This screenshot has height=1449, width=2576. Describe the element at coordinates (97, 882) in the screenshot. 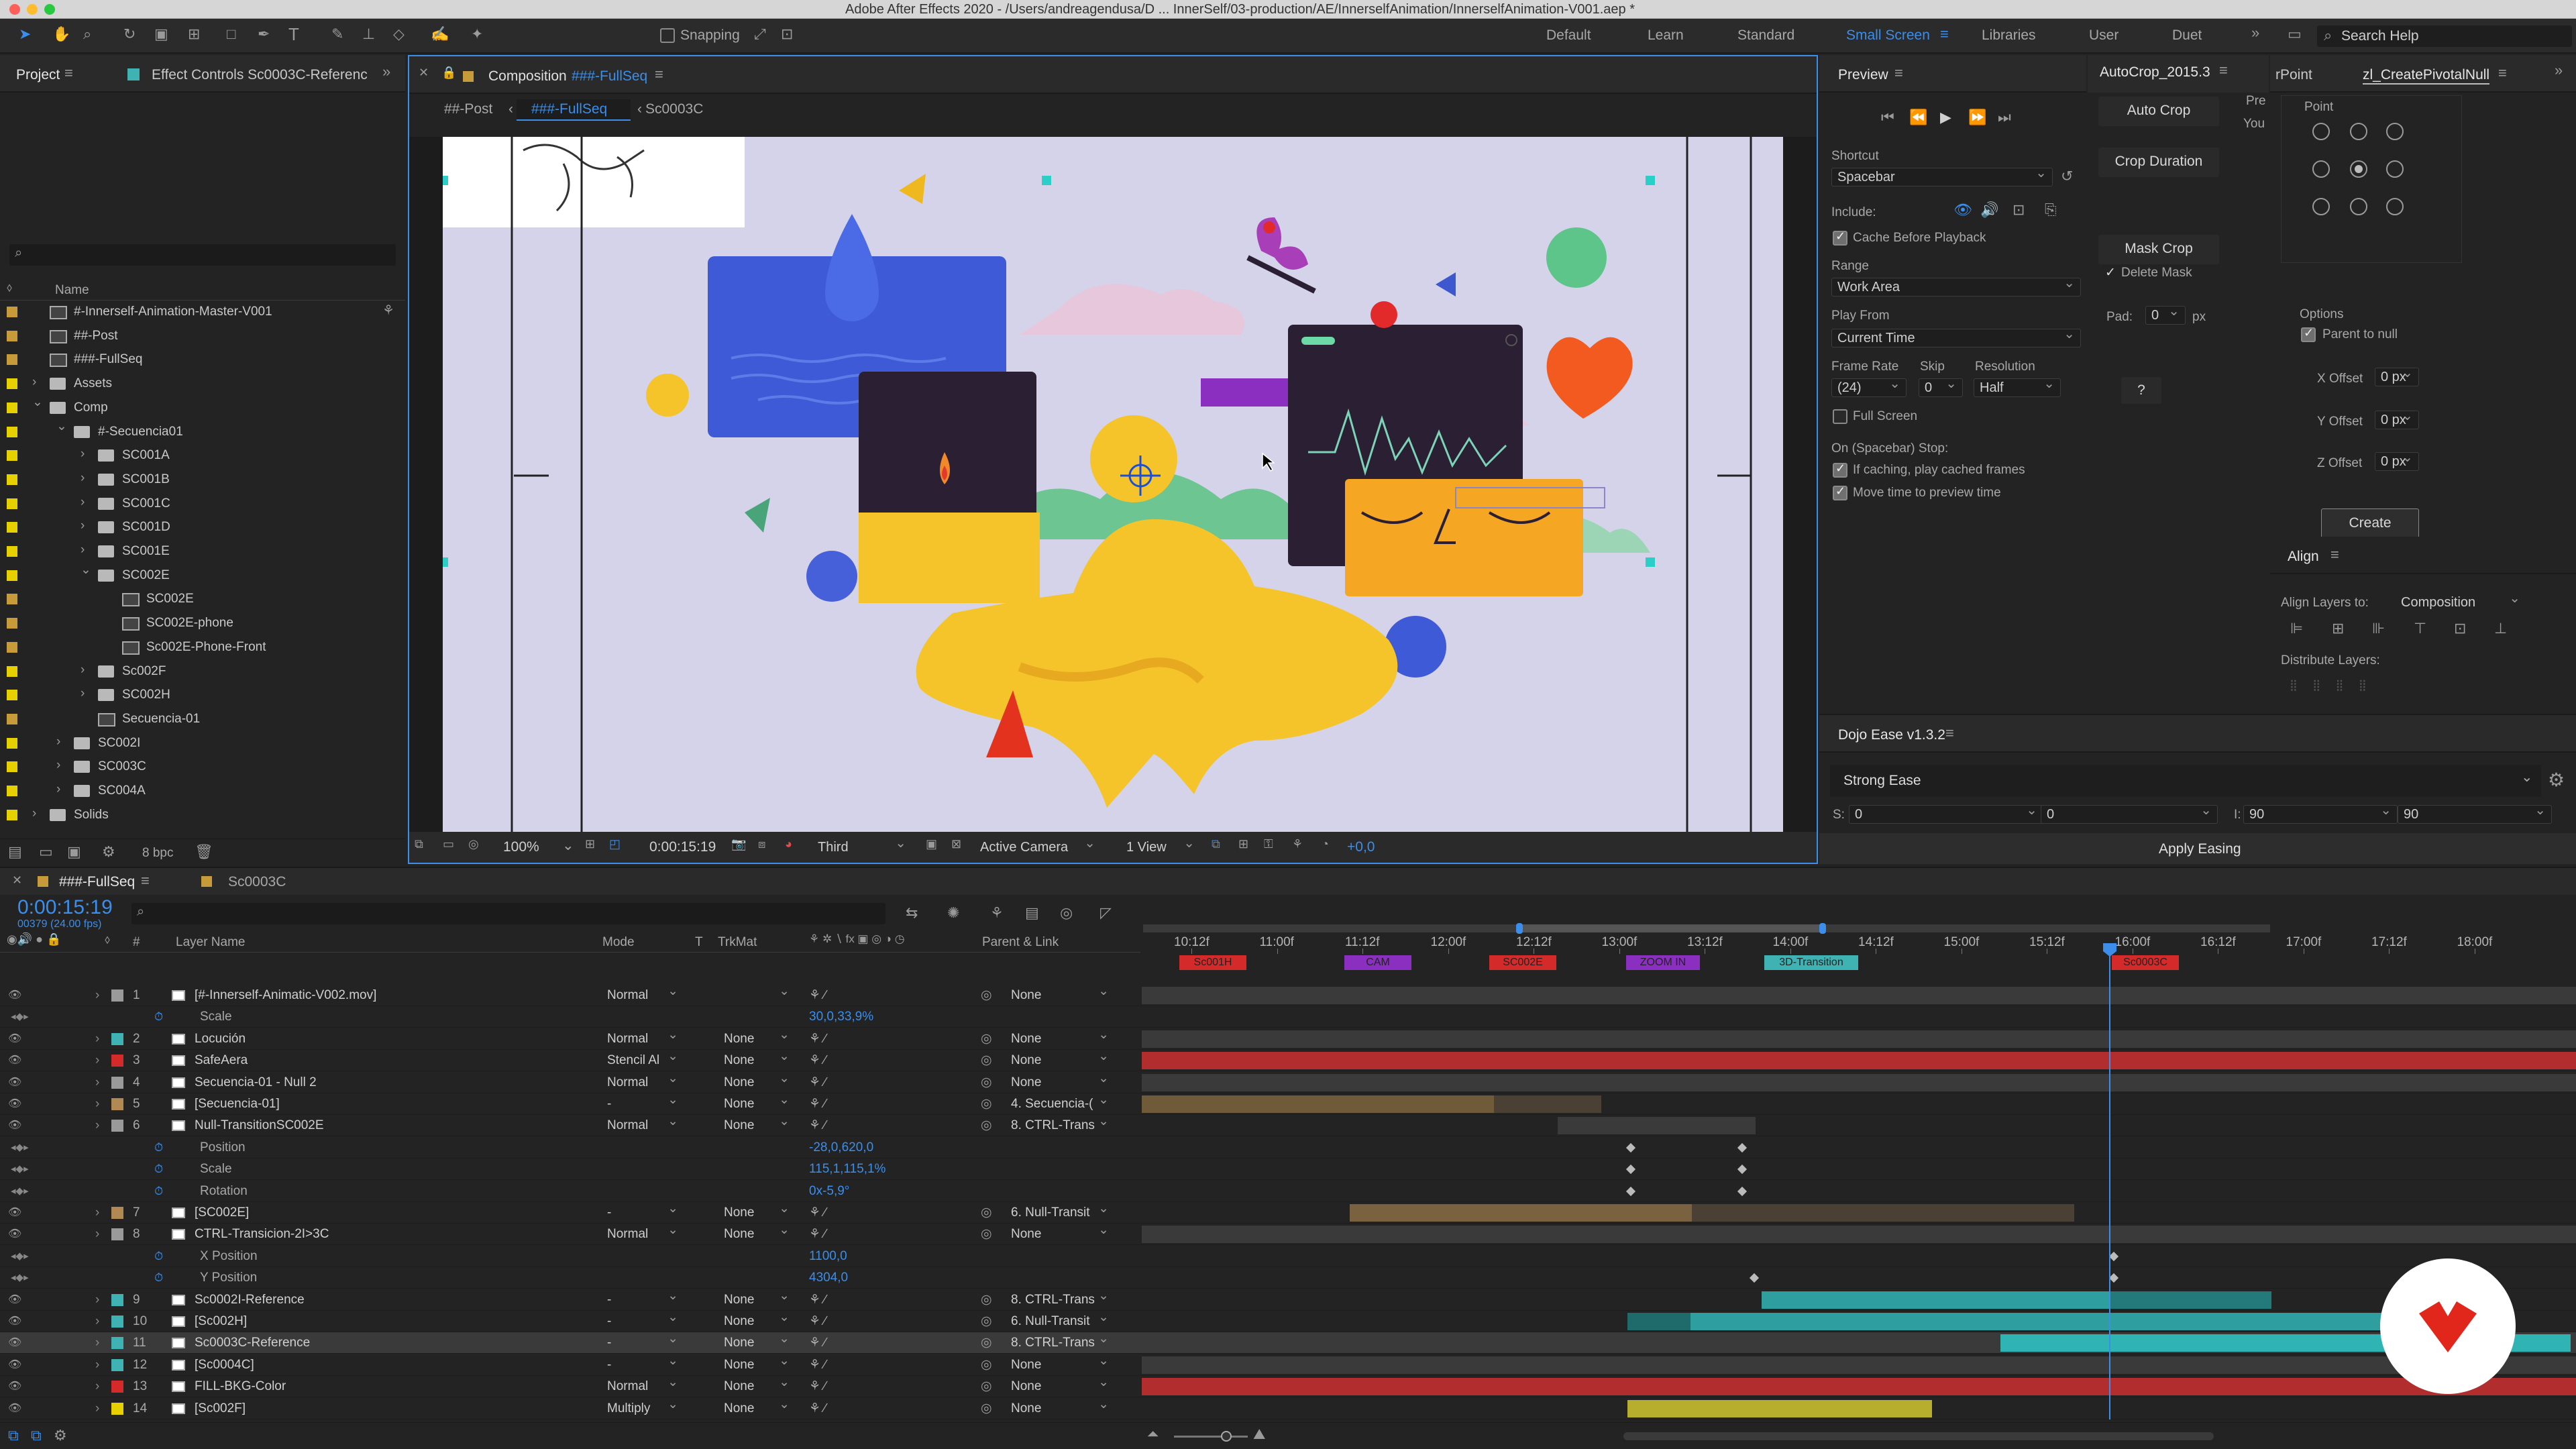

I see `timeline-tab-fullseq: ###-FullSeq` at that location.